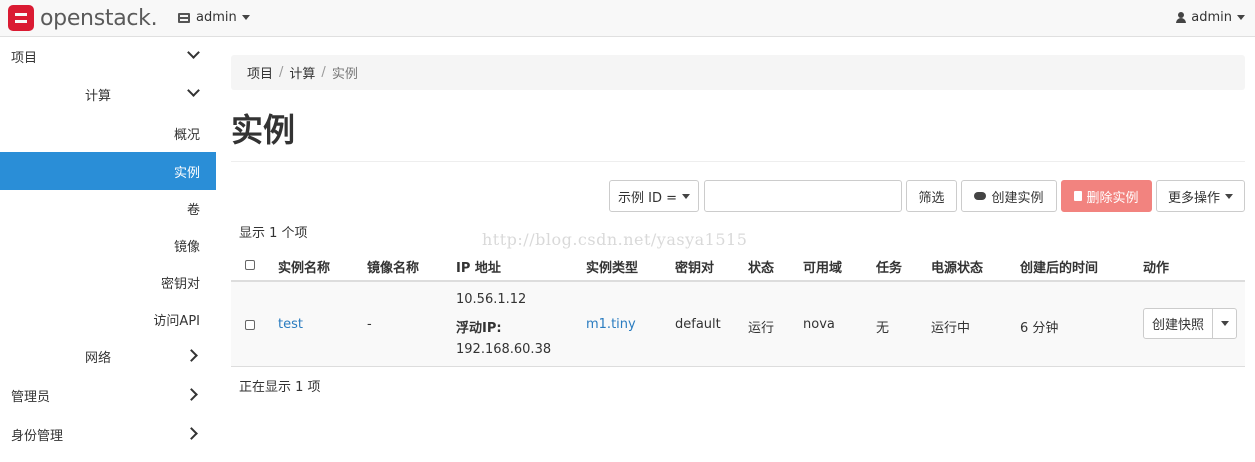 Image resolution: width=1255 pixels, height=462 pixels. I want to click on openstack-logo: openstack., so click(83, 18).